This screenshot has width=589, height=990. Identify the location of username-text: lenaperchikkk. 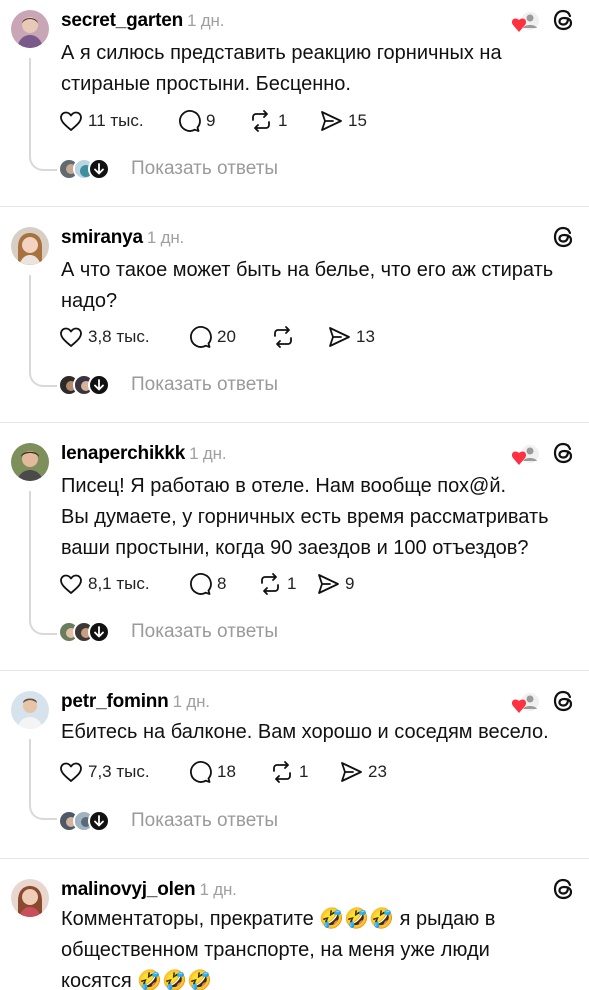
(123, 453).